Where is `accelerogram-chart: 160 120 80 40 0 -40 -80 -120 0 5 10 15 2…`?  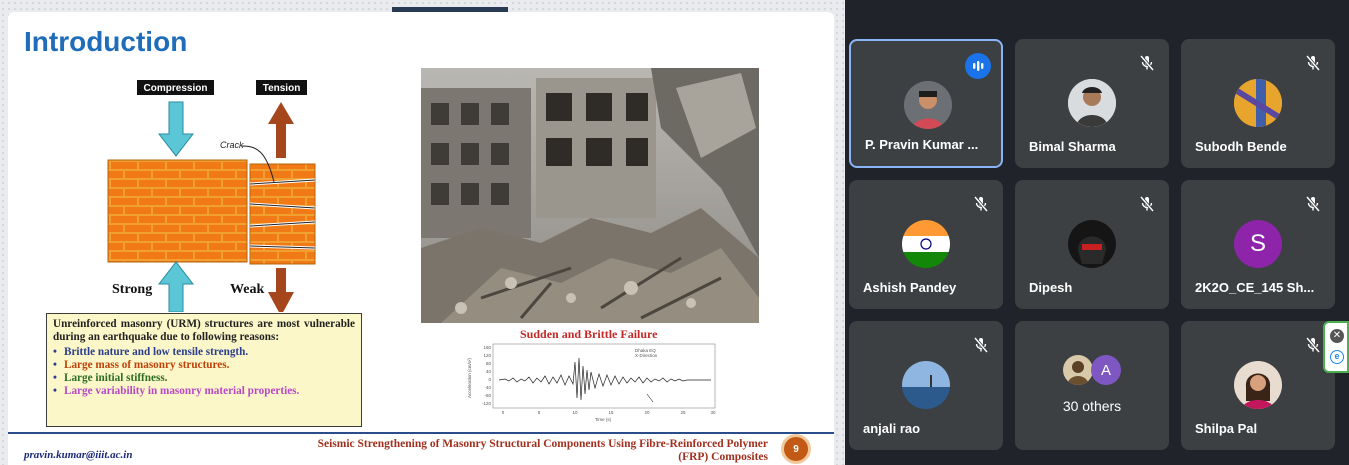
accelerogram-chart: 160 120 80 40 0 -40 -80 -120 0 5 10 15 2… is located at coordinates (591, 382).